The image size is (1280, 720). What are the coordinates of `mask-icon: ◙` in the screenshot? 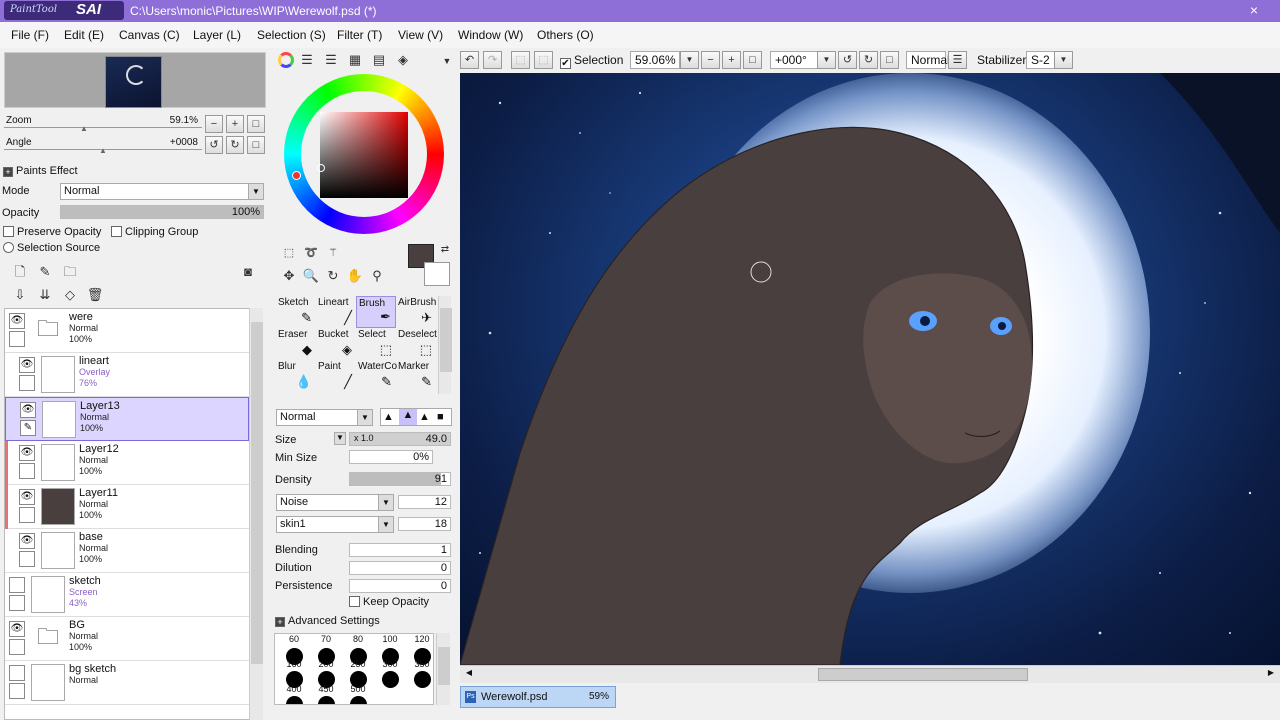 It's located at (248, 272).